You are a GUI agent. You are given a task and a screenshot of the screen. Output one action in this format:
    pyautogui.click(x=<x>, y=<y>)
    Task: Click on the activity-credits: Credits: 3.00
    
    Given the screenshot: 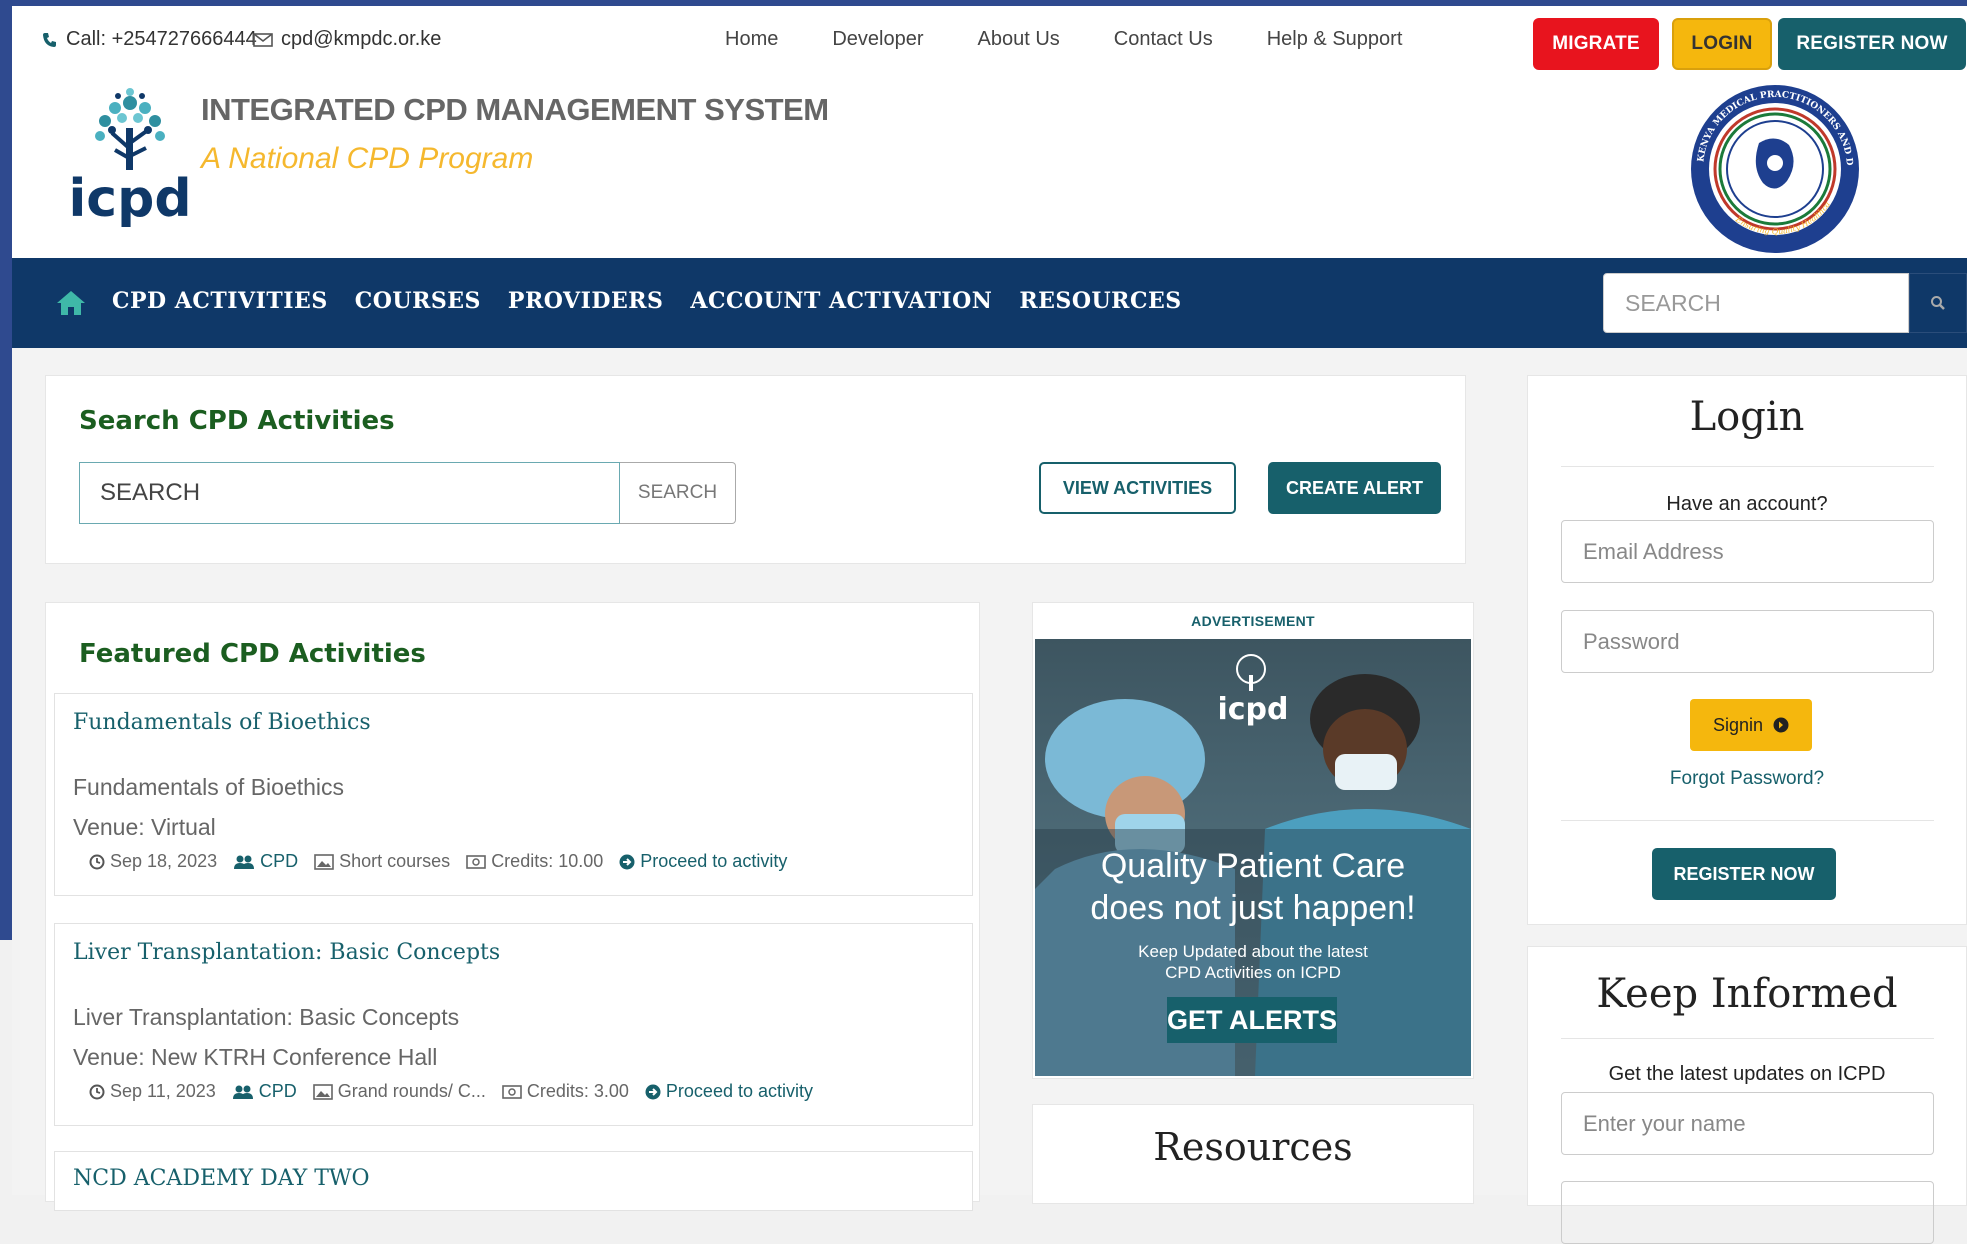 What is the action you would take?
    pyautogui.click(x=565, y=1091)
    